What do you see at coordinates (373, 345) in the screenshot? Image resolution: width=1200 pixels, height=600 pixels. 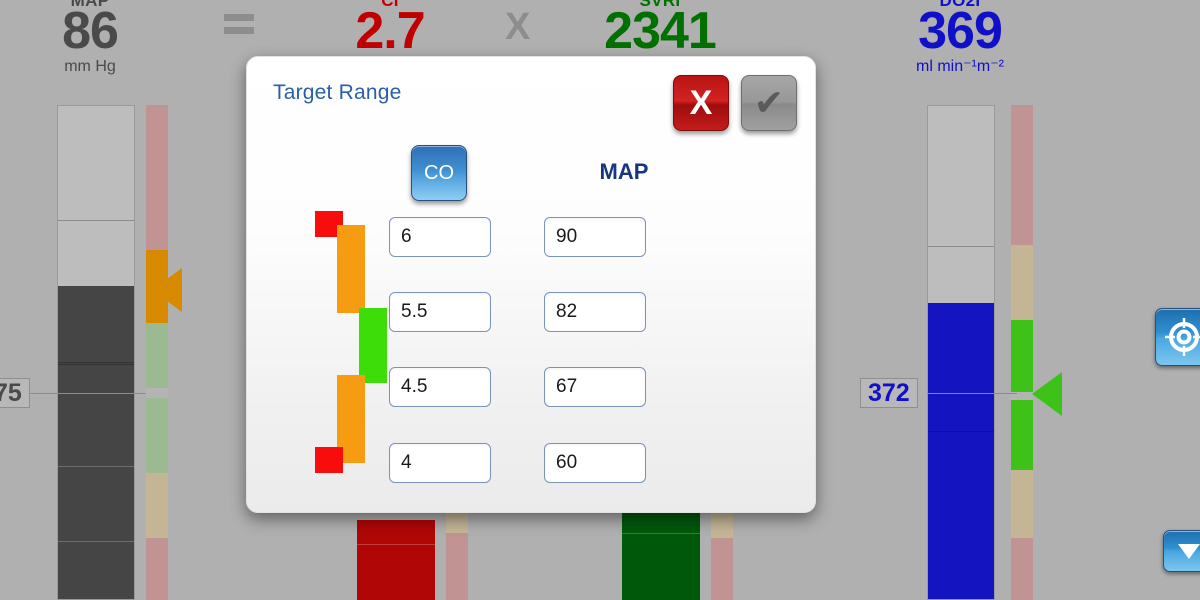 I see `range-indicator-target` at bounding box center [373, 345].